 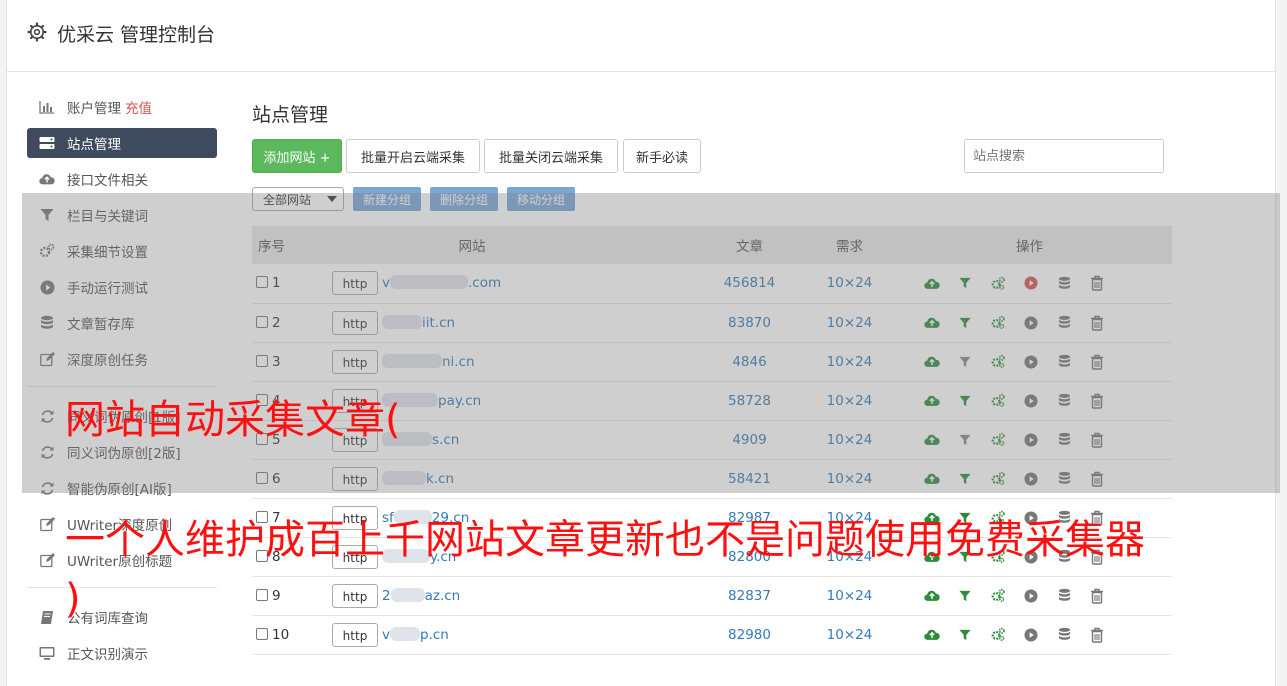 I want to click on articles-count: 58421, so click(x=749, y=478).